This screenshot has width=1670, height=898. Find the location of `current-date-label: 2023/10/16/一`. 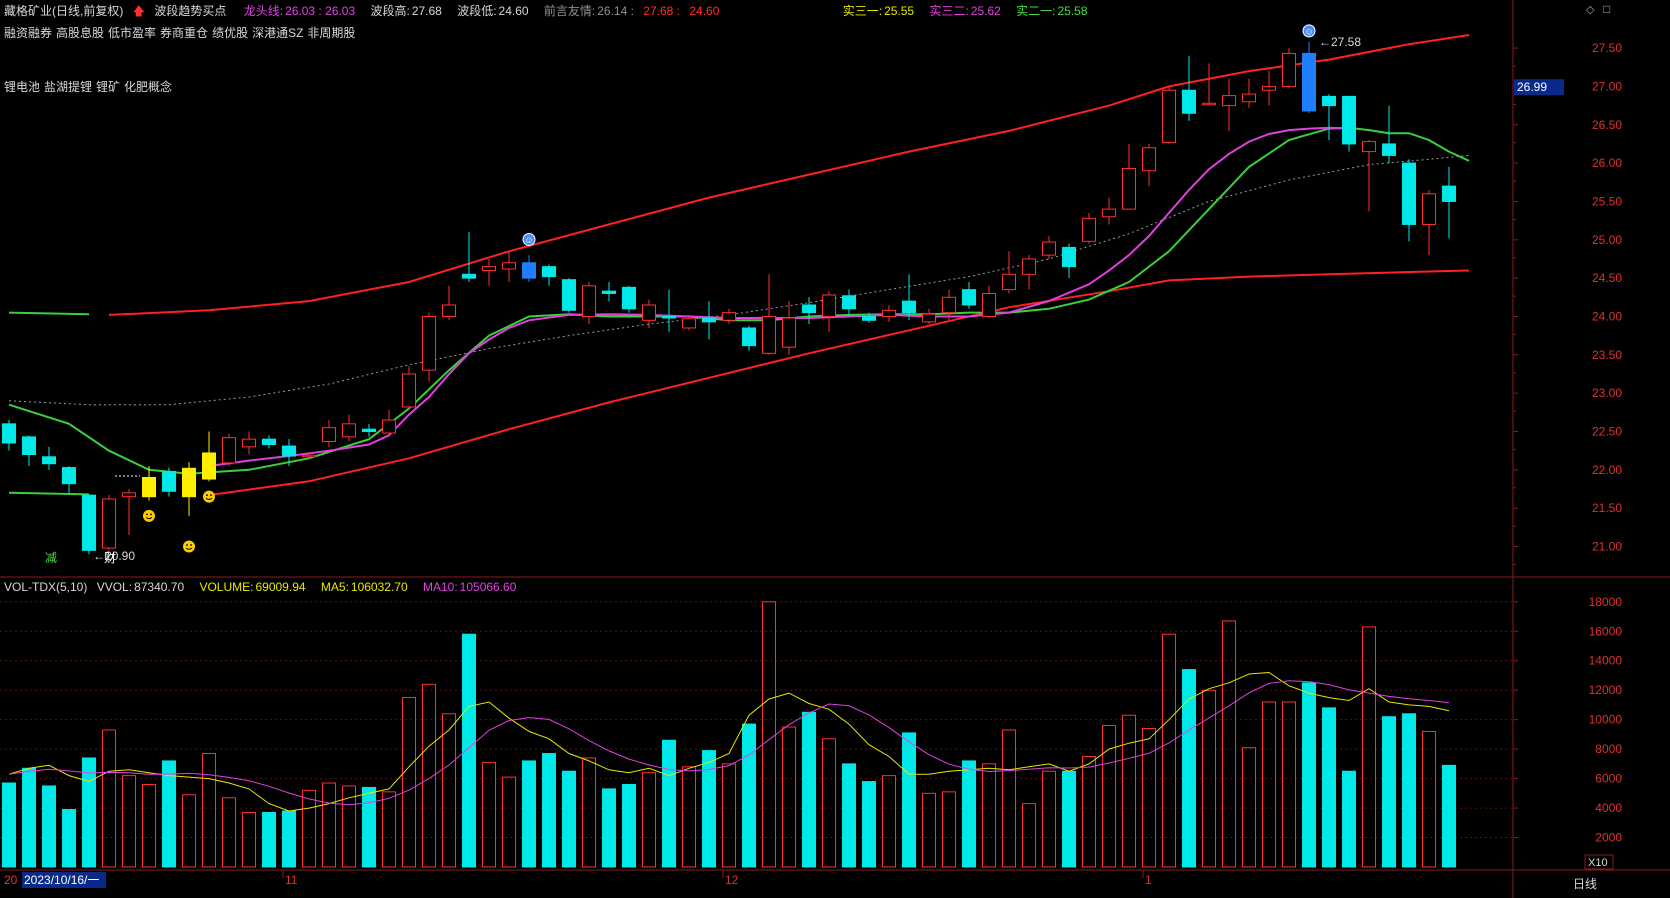

current-date-label: 2023/10/16/一 is located at coordinates (61, 880).